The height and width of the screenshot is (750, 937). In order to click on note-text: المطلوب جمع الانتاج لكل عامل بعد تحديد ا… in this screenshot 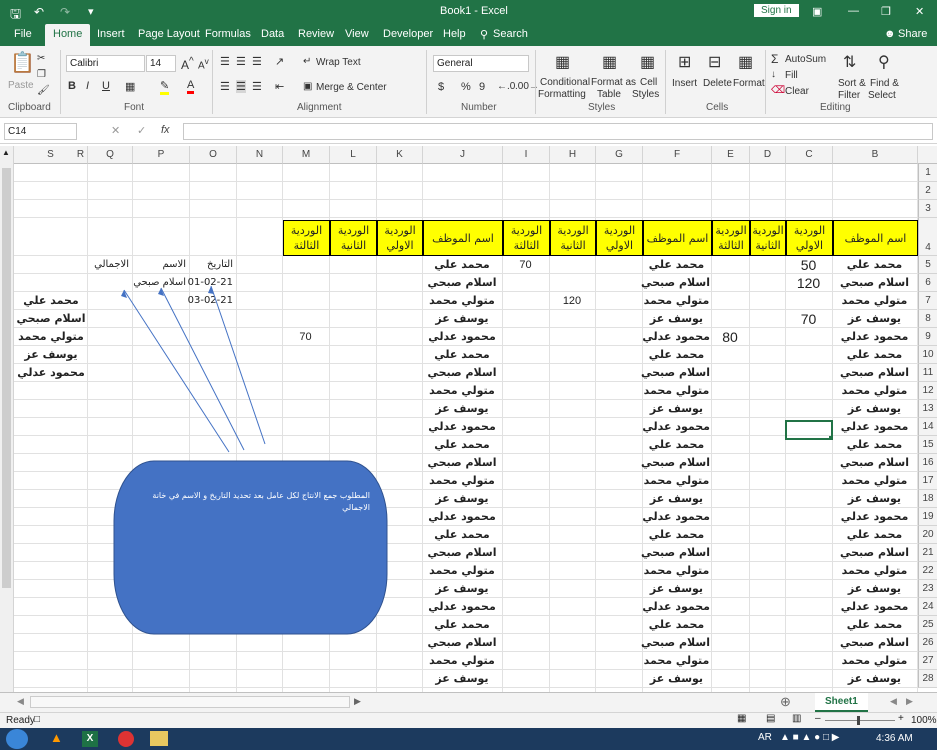, I will do `click(261, 501)`.